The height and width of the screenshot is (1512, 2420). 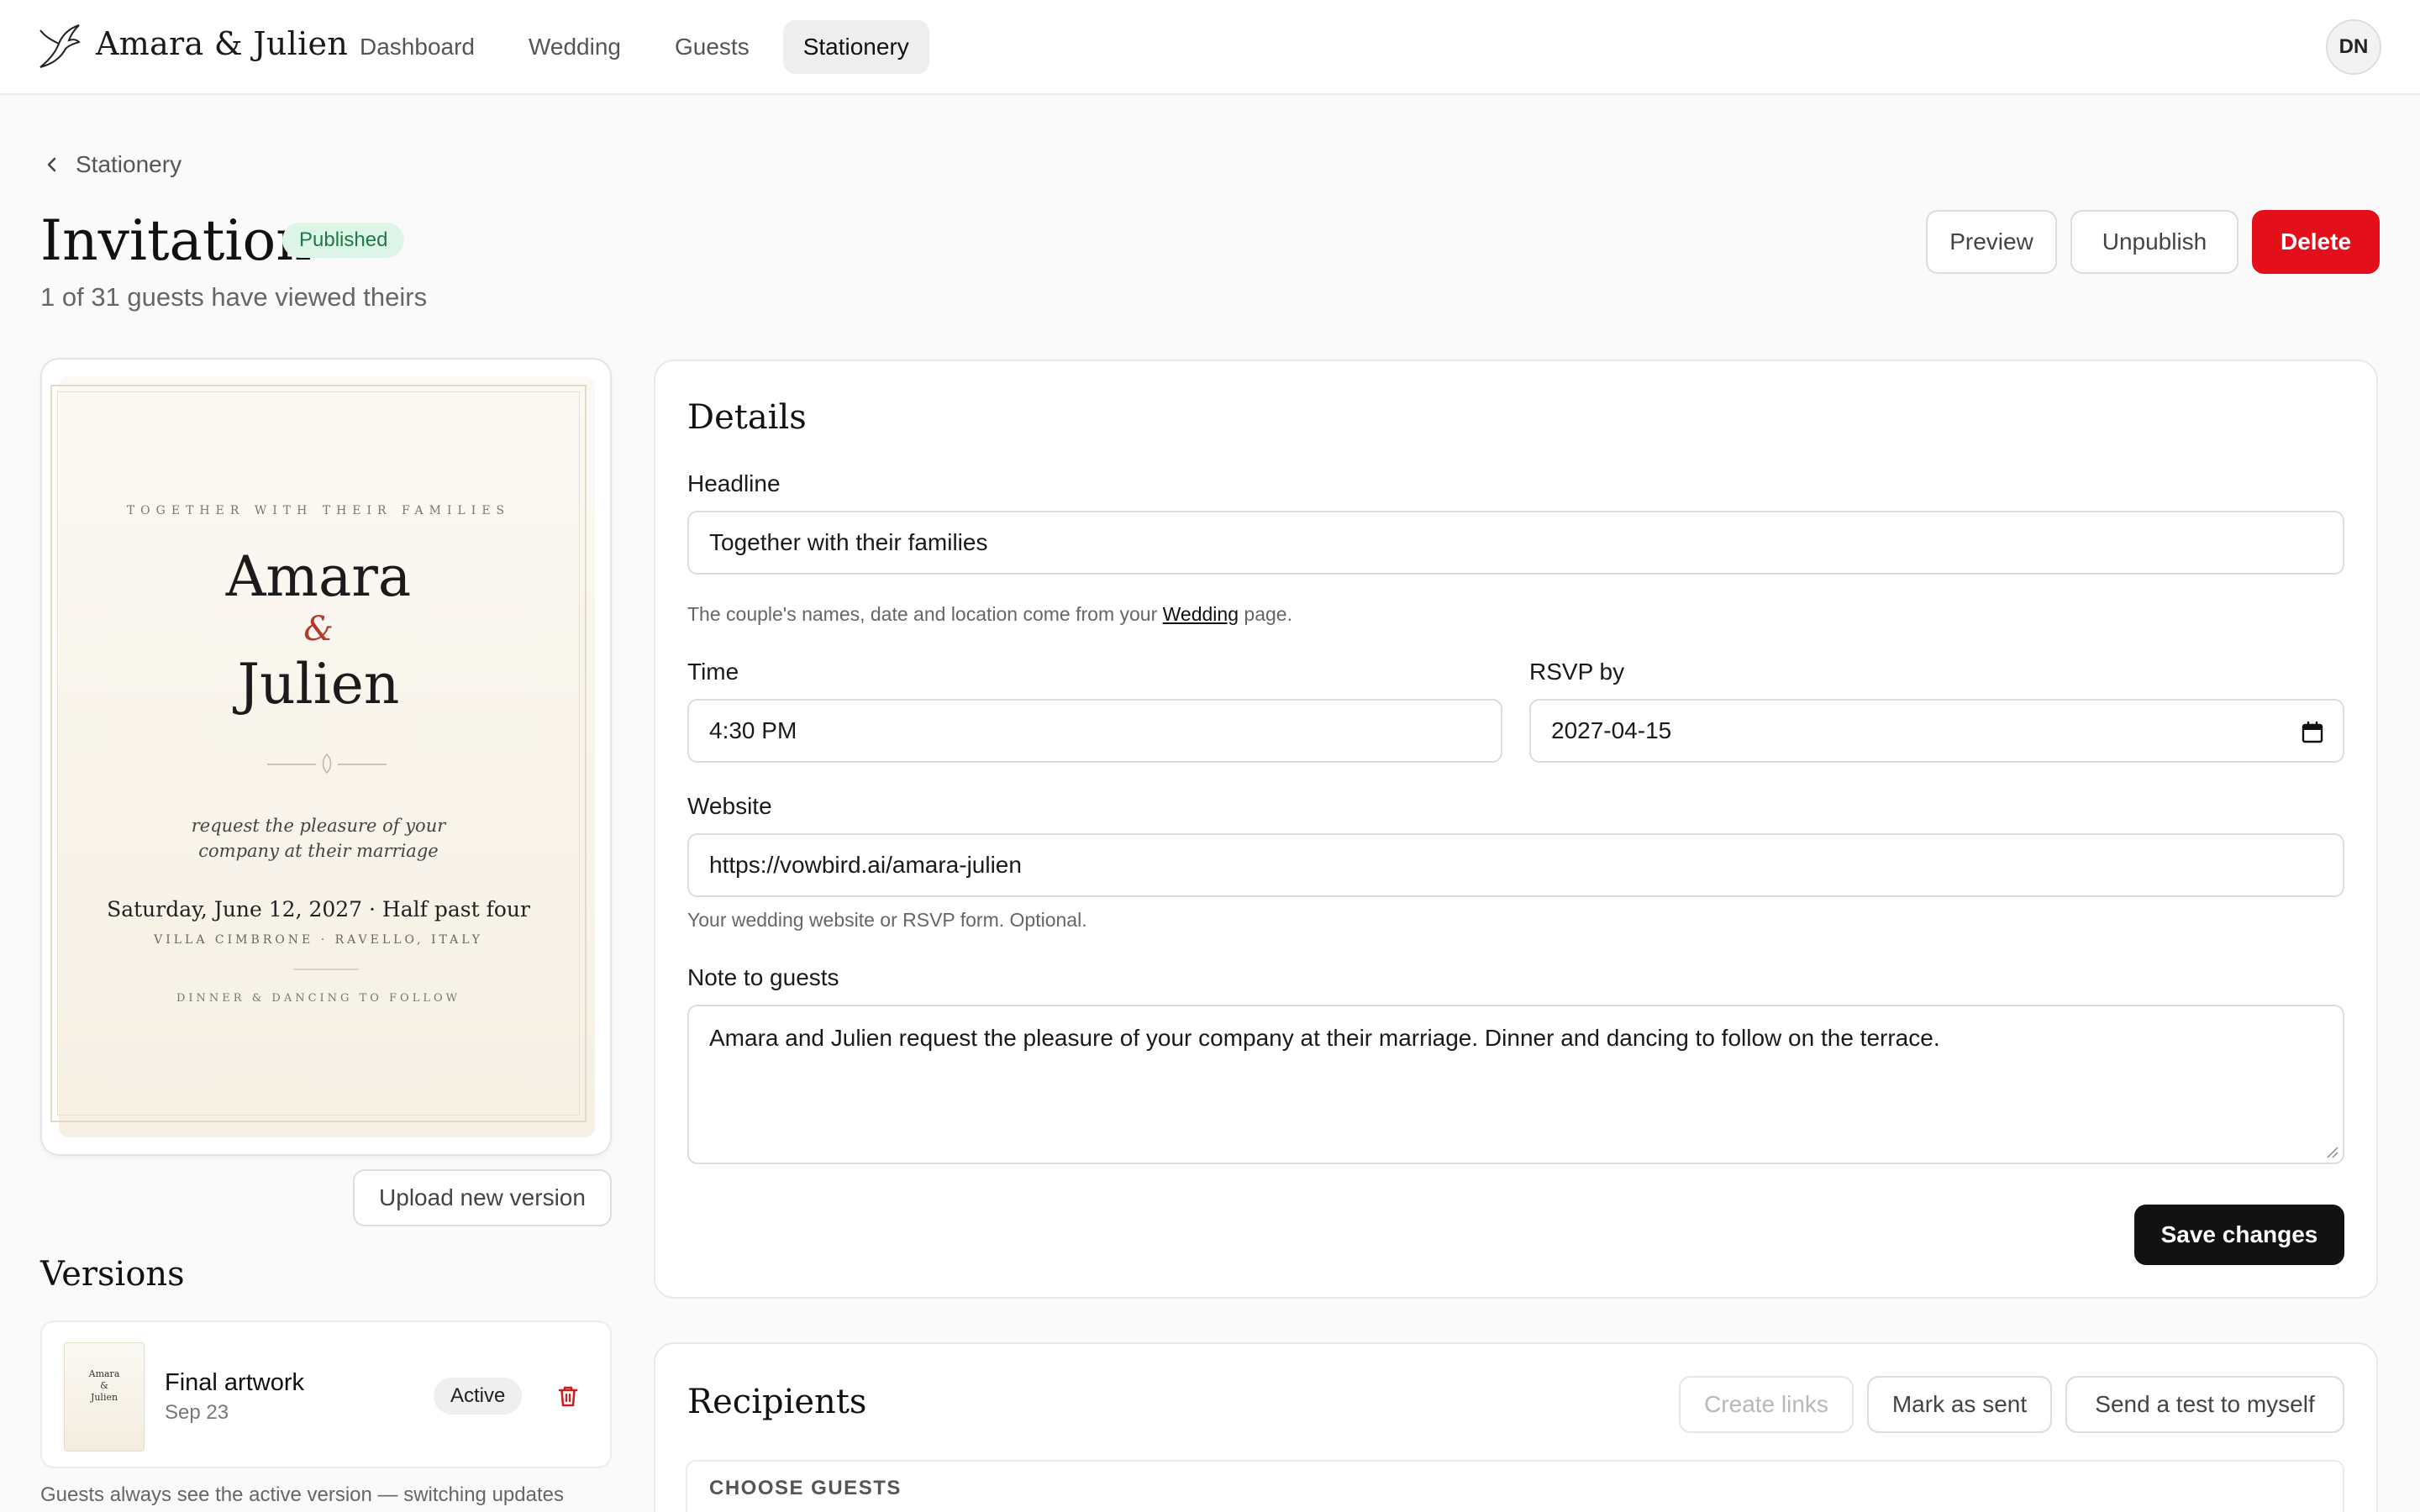 I want to click on save-changes-button: Save changes, so click(x=2239, y=1235).